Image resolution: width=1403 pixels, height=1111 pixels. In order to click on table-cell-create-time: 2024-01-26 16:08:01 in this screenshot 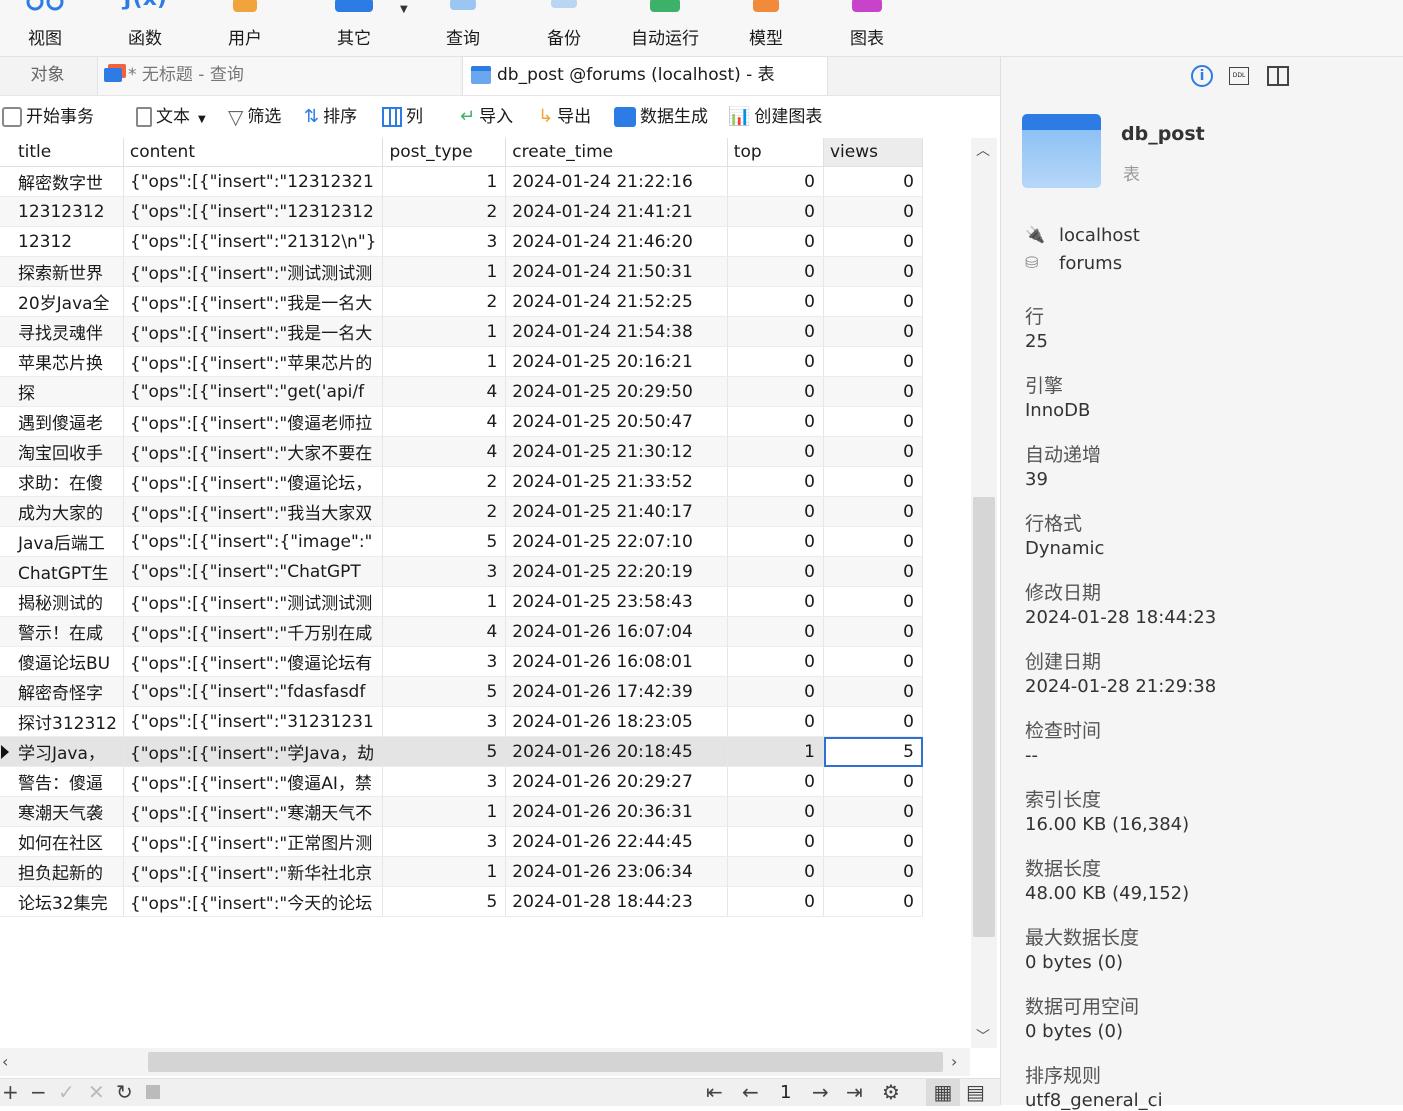, I will do `click(616, 661)`.